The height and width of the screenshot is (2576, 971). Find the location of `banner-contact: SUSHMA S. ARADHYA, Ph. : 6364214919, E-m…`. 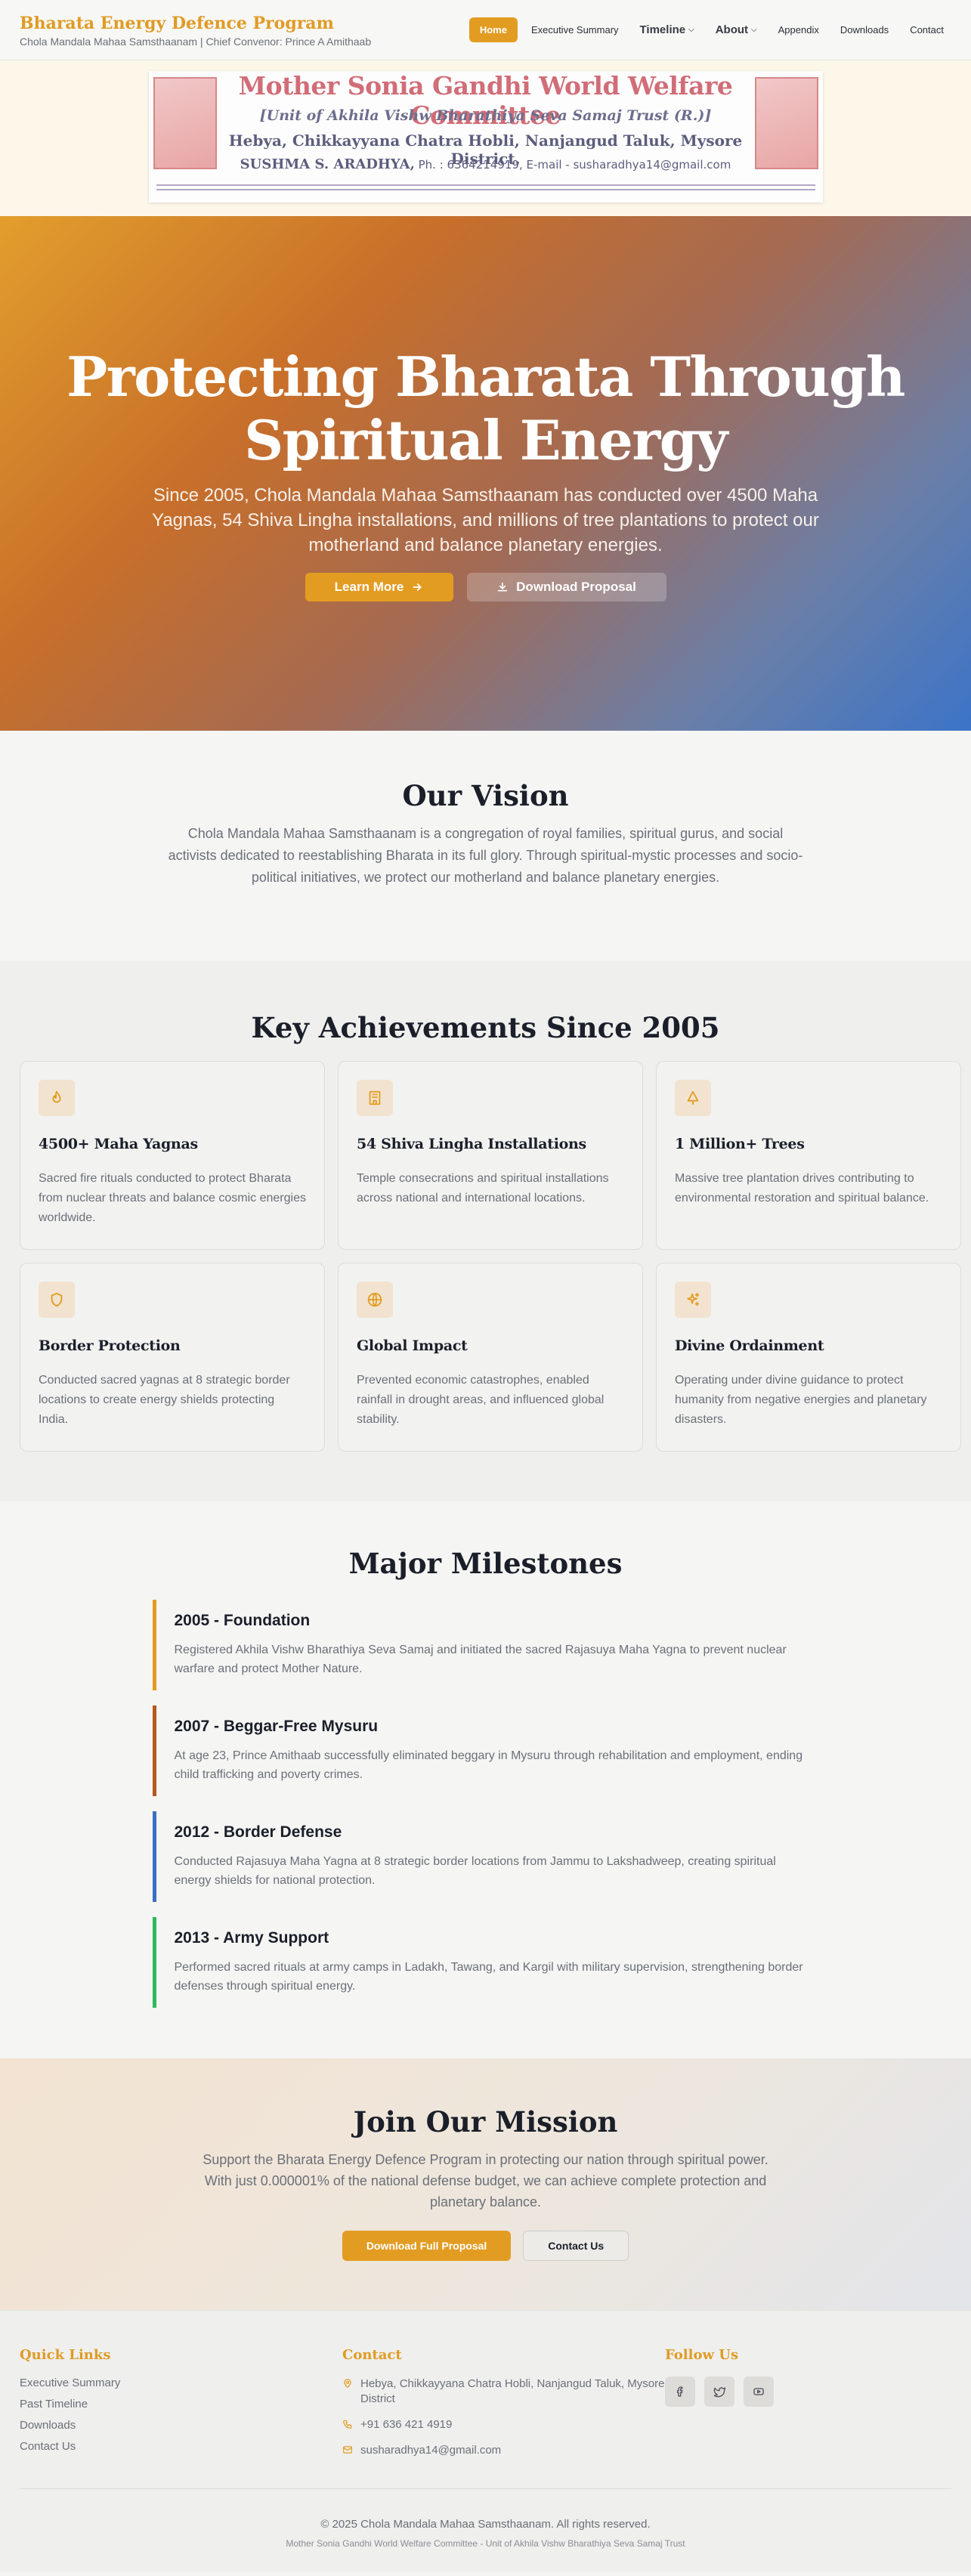

banner-contact: SUSHMA S. ARADHYA, Ph. : 6364214919, E-m… is located at coordinates (485, 164).